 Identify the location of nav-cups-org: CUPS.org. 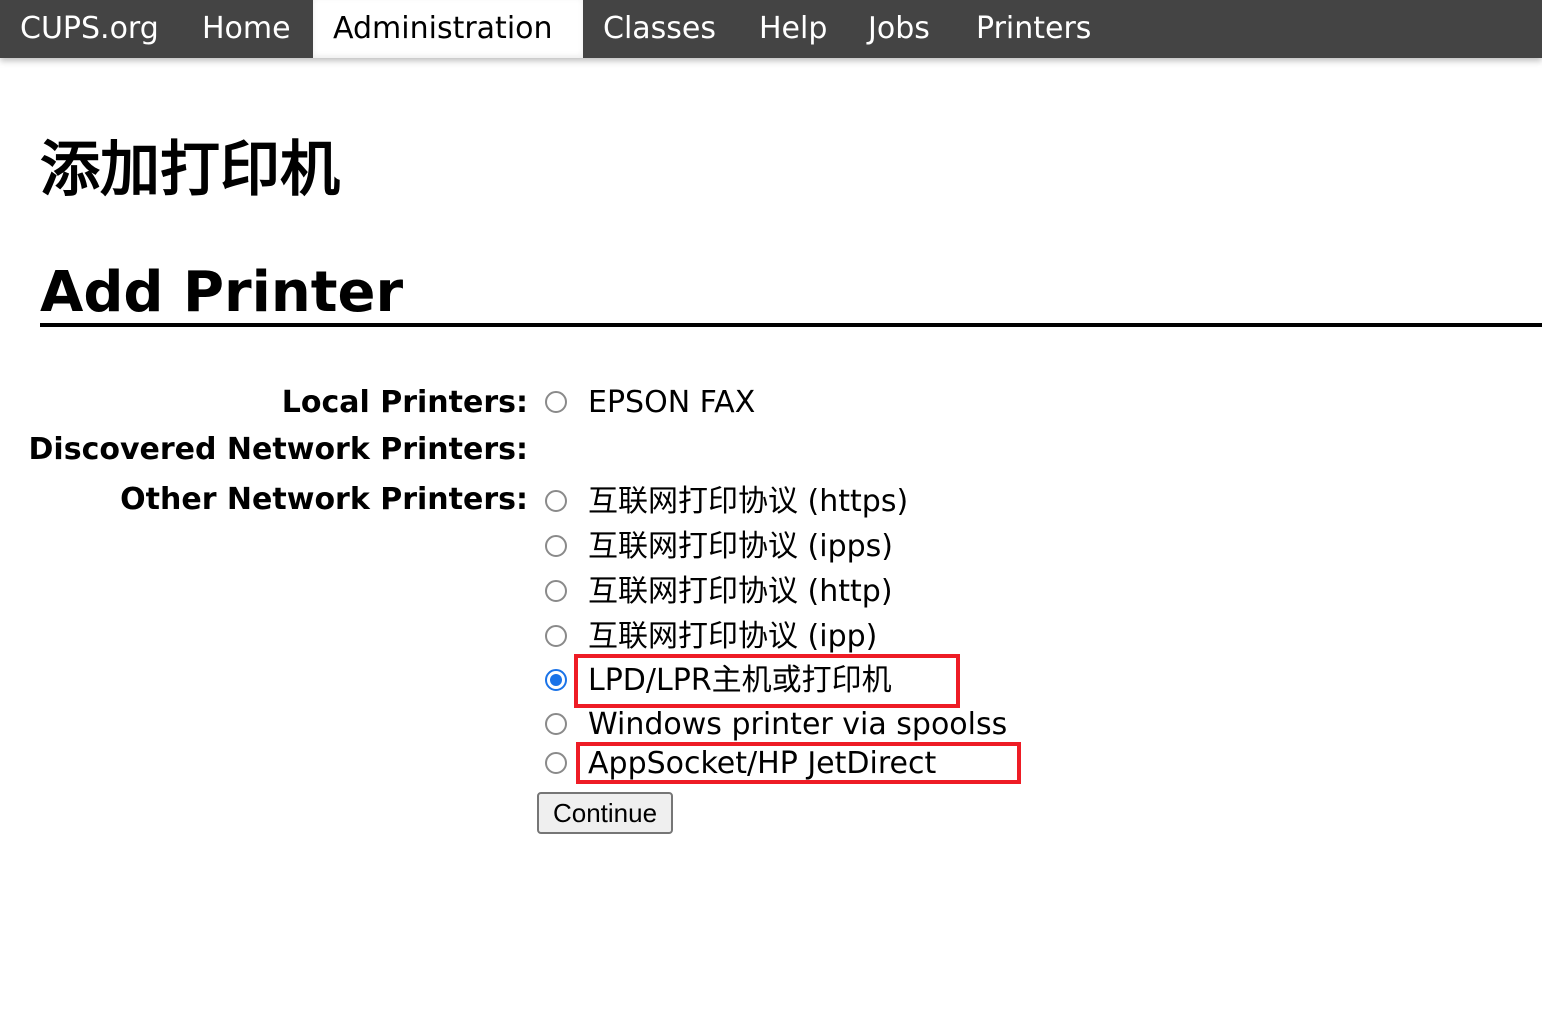
(91, 29).